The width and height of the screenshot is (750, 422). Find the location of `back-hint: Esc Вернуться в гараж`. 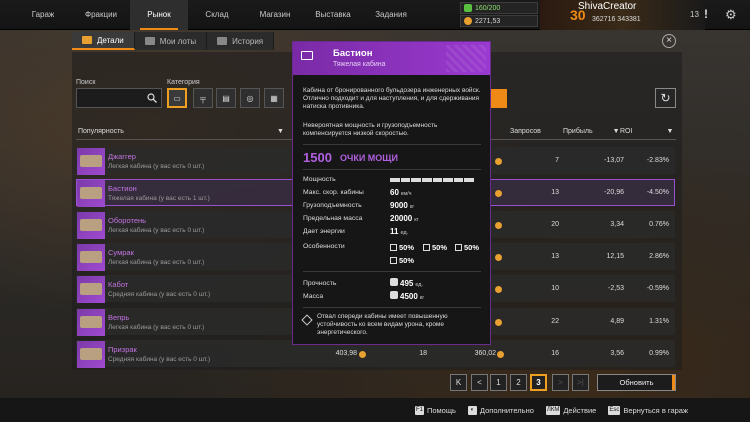

back-hint: Esc Вернуться в гараж is located at coordinates (648, 410).